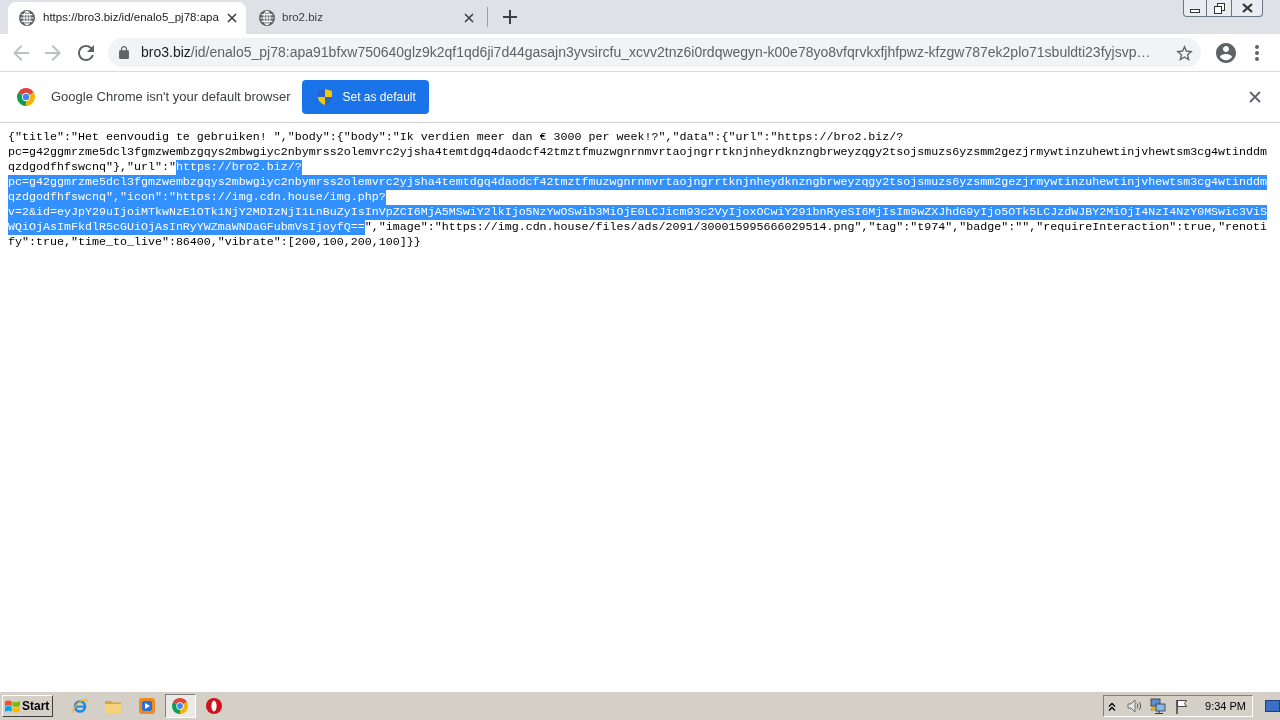 The image size is (1280, 720). What do you see at coordinates (638, 212) in the screenshot?
I see `selected-text: v=2&id=eyJpY29uIjoiMTkwNzE1OTk1NjY2MDIzNjI1LnBuZyIsInVpZCI6MjA5MSwiY2lkIjo5NzYwOSwib3MiOjE0LCJicm93c2VyIjoxOCwiY291bnRyeSI6MjIsIm9wZXJhdG9yIjo5OTk5LCJzdWJBY2MiOjI4NzI4NzY0MSwic3ViS` at bounding box center [638, 212].